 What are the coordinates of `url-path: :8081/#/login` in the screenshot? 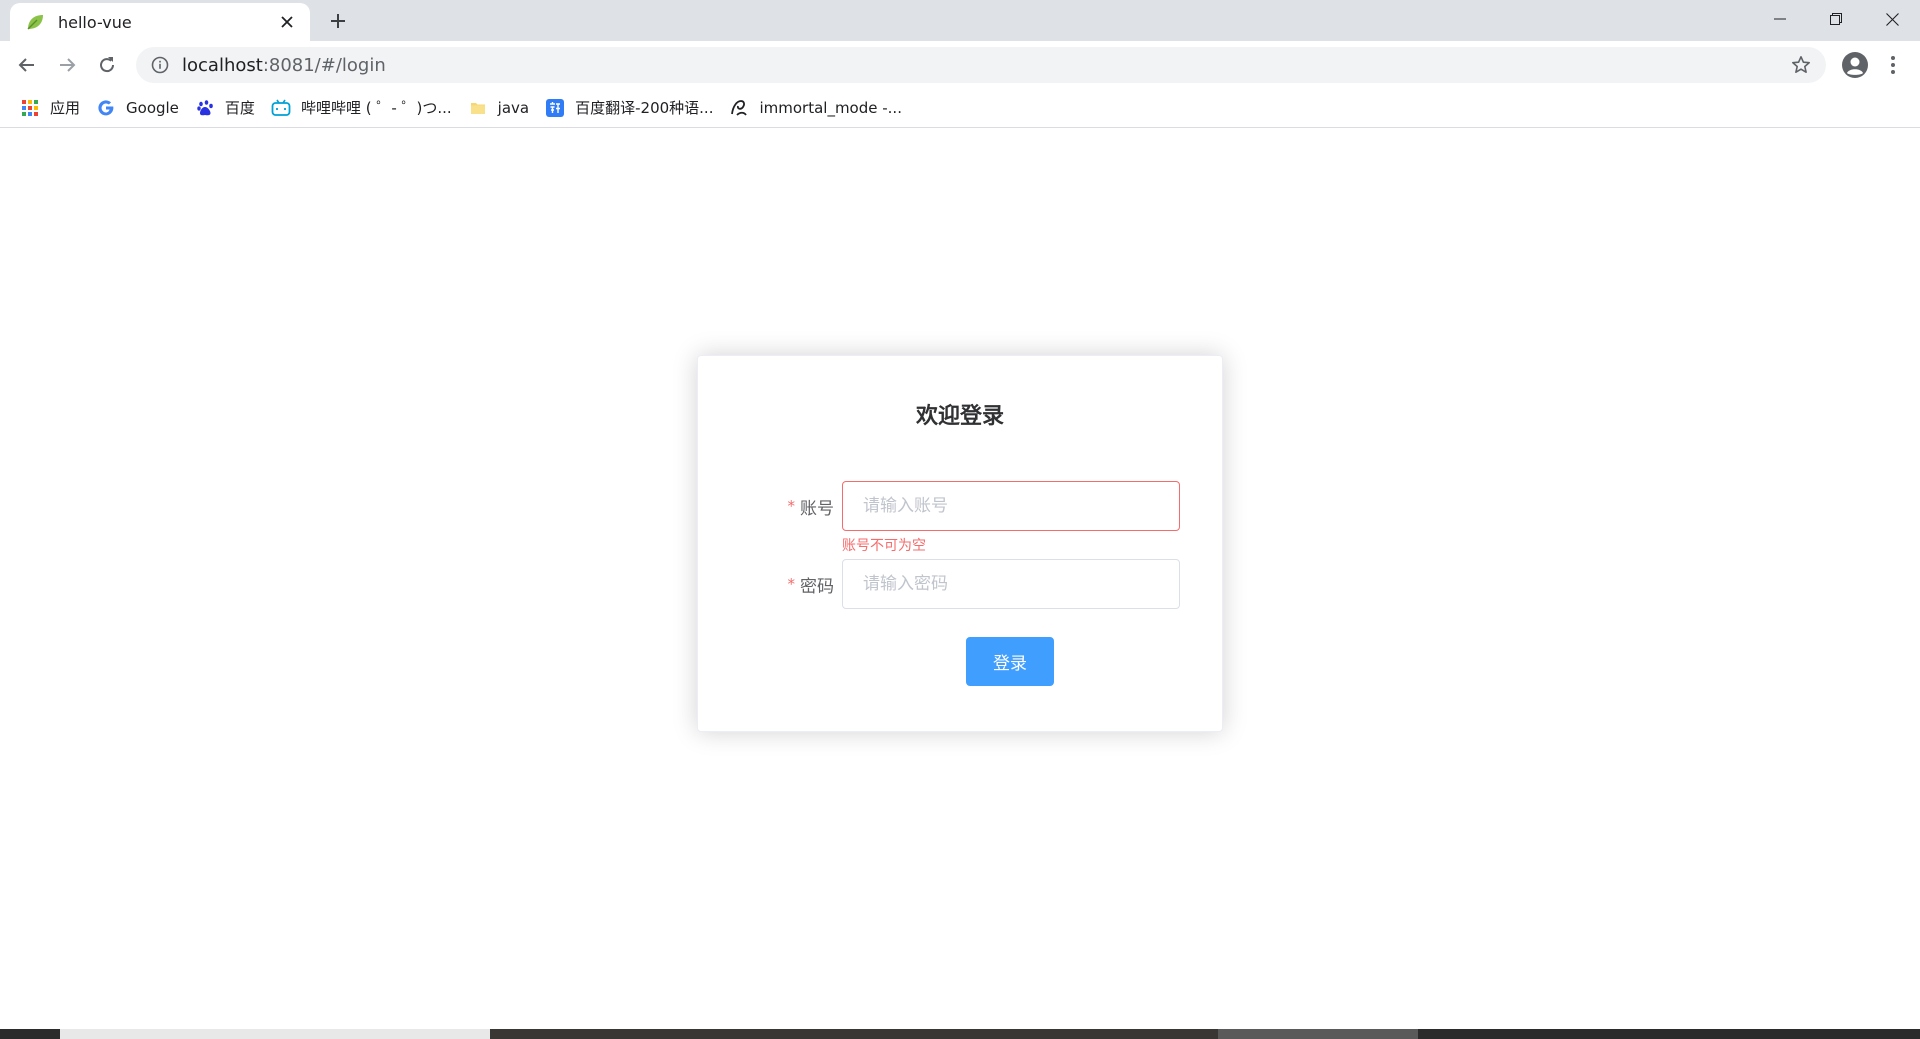 It's located at (324, 65).